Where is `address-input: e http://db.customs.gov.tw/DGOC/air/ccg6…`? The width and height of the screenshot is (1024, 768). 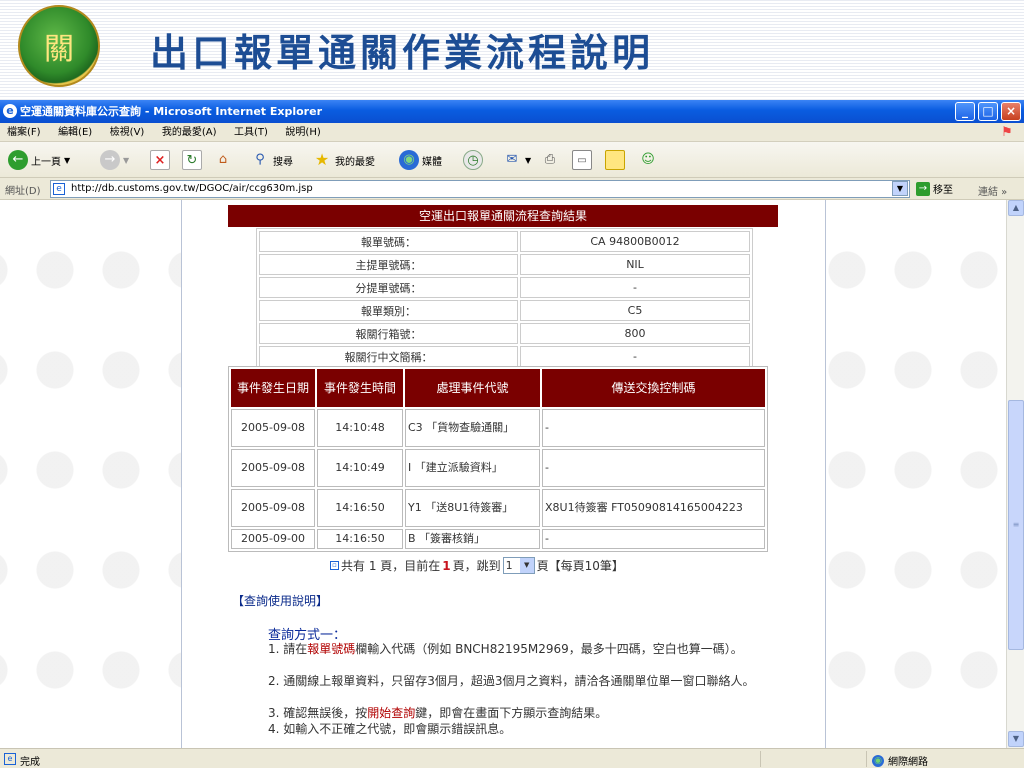
address-input: e http://db.customs.gov.tw/DGOC/air/ccg6… is located at coordinates (480, 189).